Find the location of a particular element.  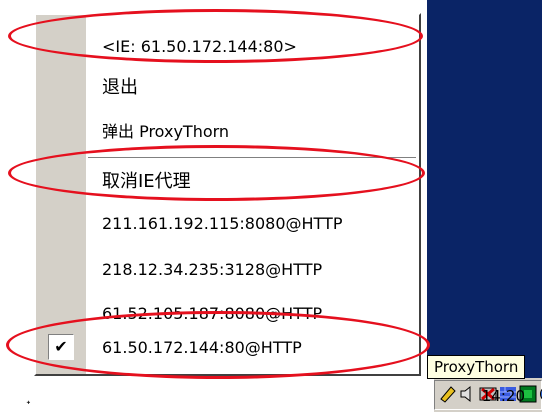

menu-item-proxy-1: 211.161.192.115:8080@HTTP is located at coordinates (227, 224).